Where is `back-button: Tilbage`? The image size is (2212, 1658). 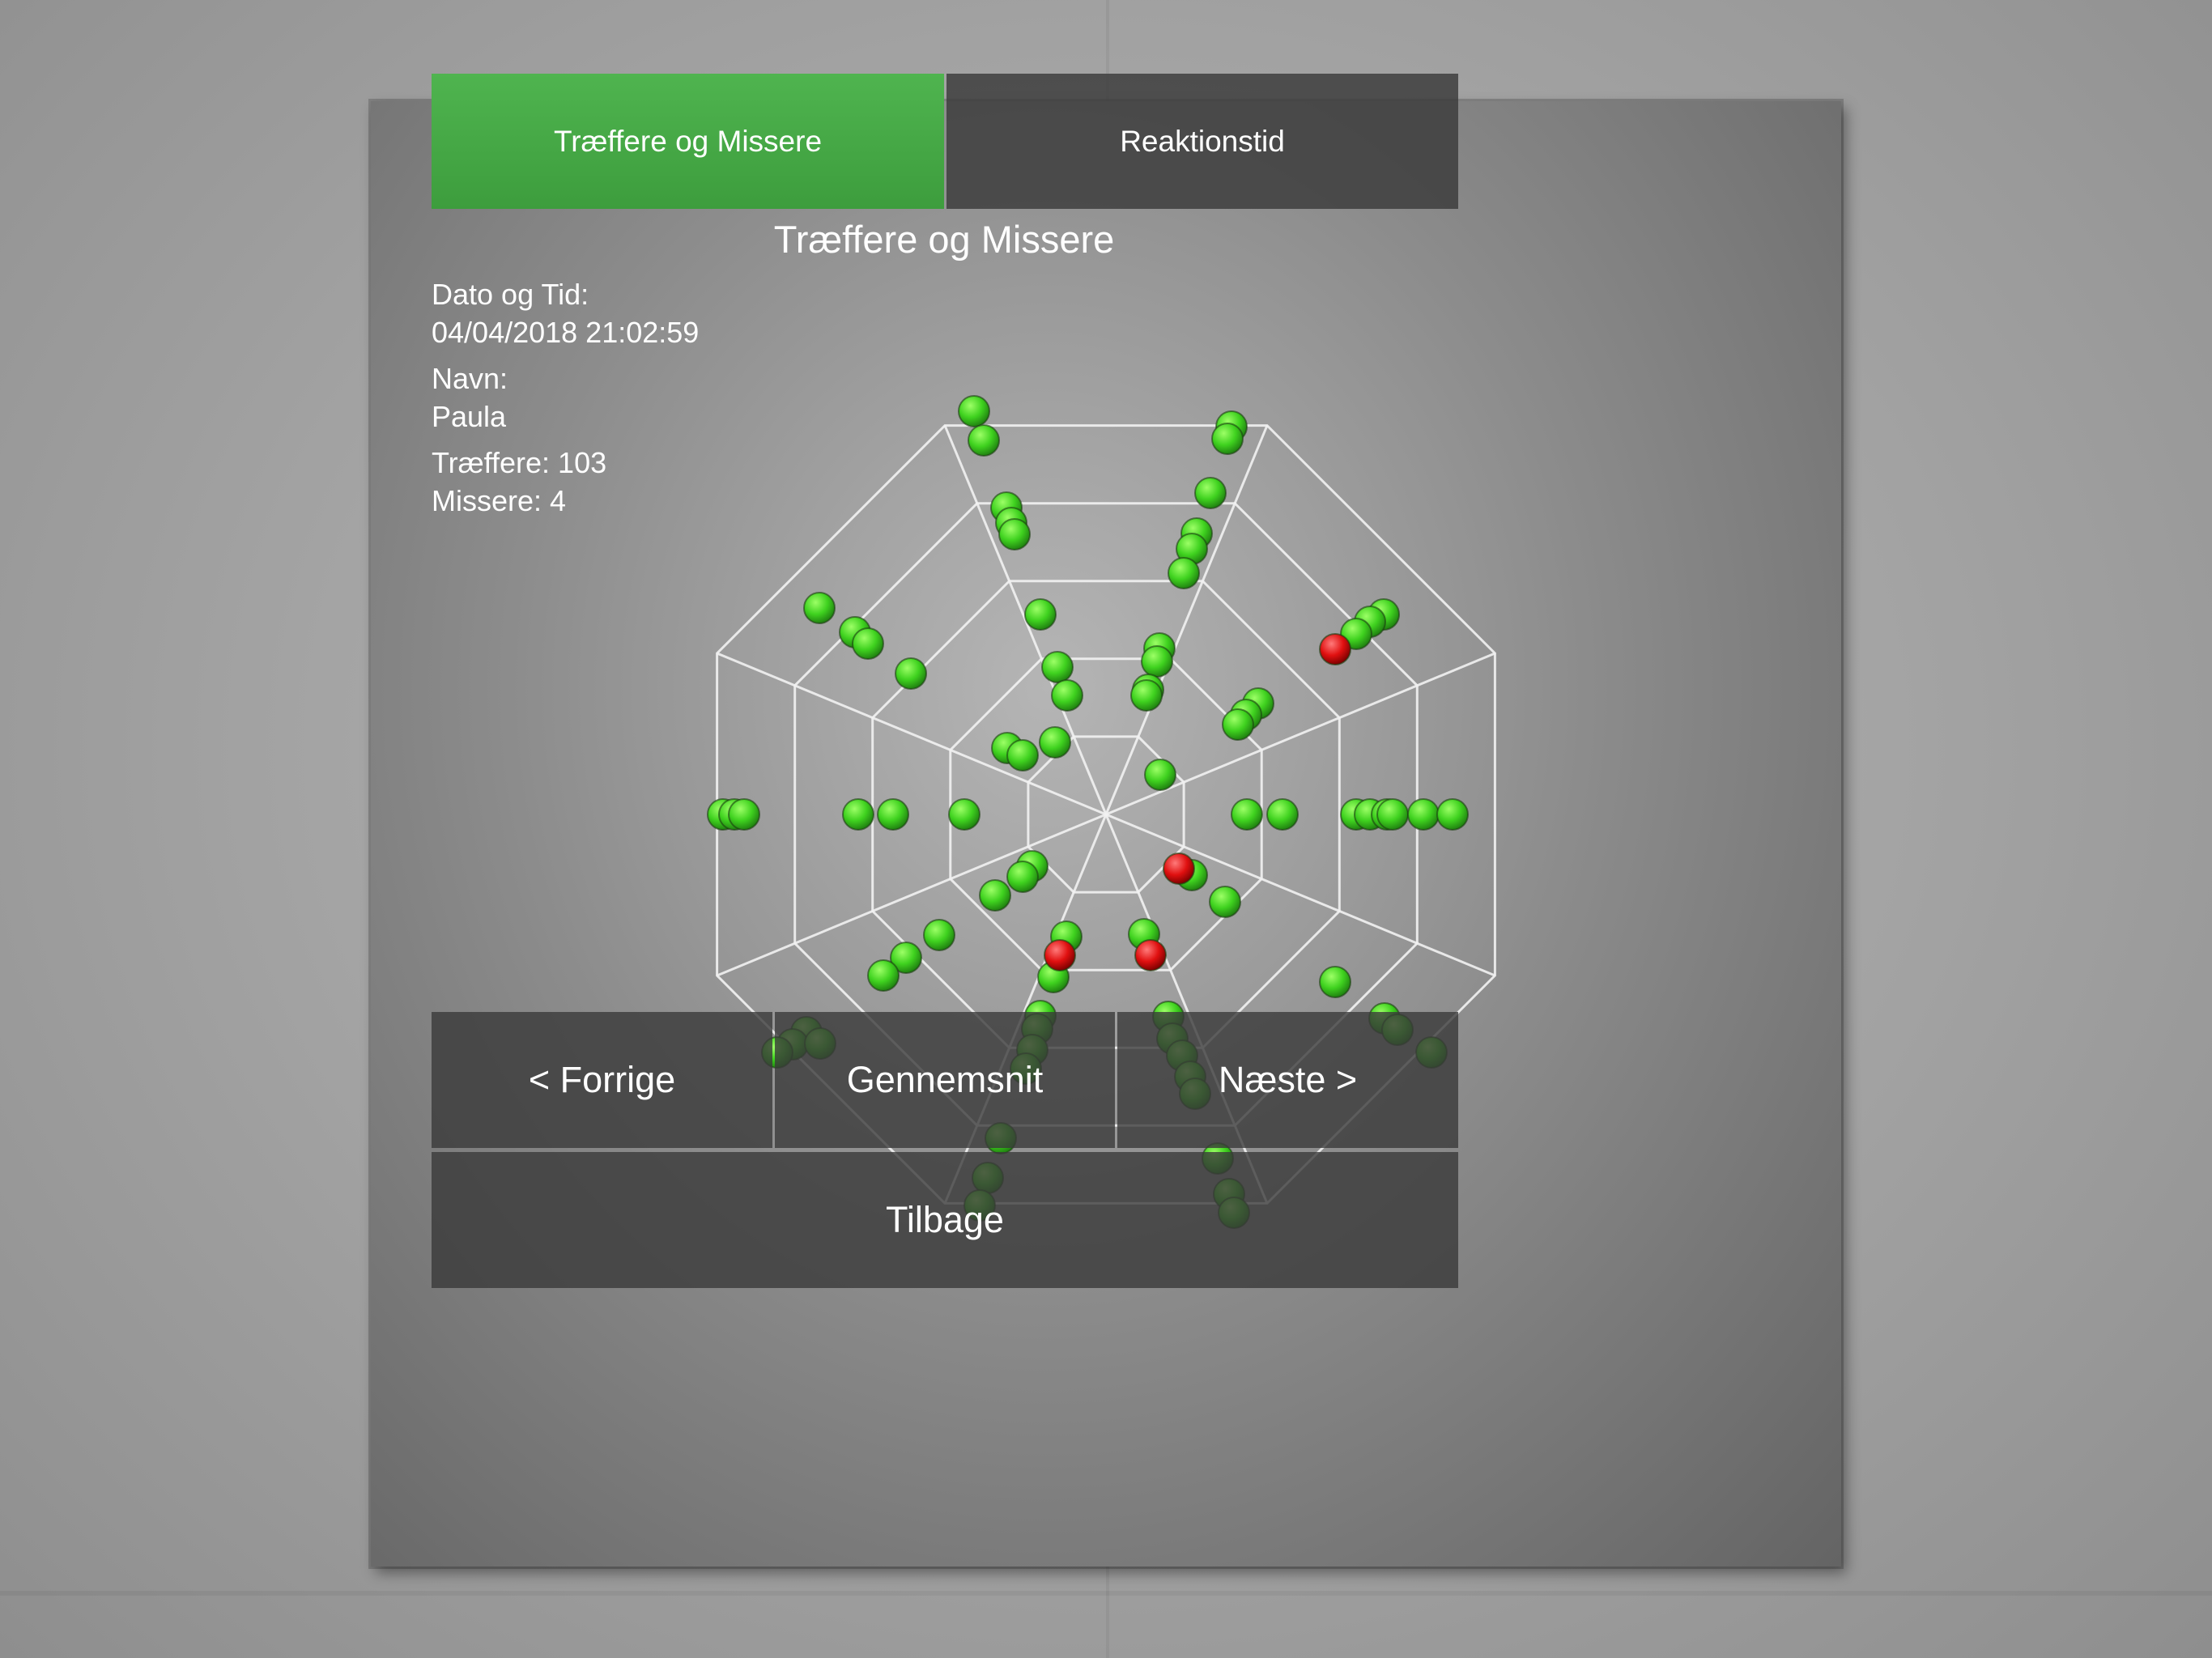 back-button: Tilbage is located at coordinates (945, 1220).